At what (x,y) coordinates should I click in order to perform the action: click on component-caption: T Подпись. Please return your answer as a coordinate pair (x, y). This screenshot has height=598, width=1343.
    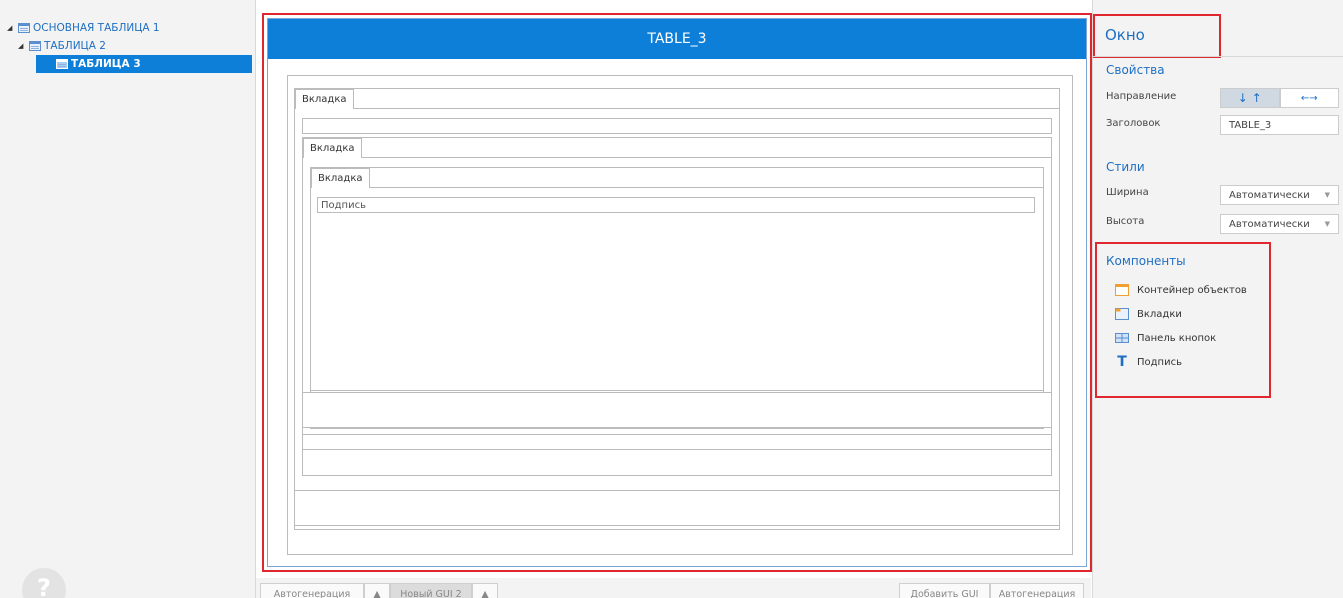
    Looking at the image, I should click on (1148, 362).